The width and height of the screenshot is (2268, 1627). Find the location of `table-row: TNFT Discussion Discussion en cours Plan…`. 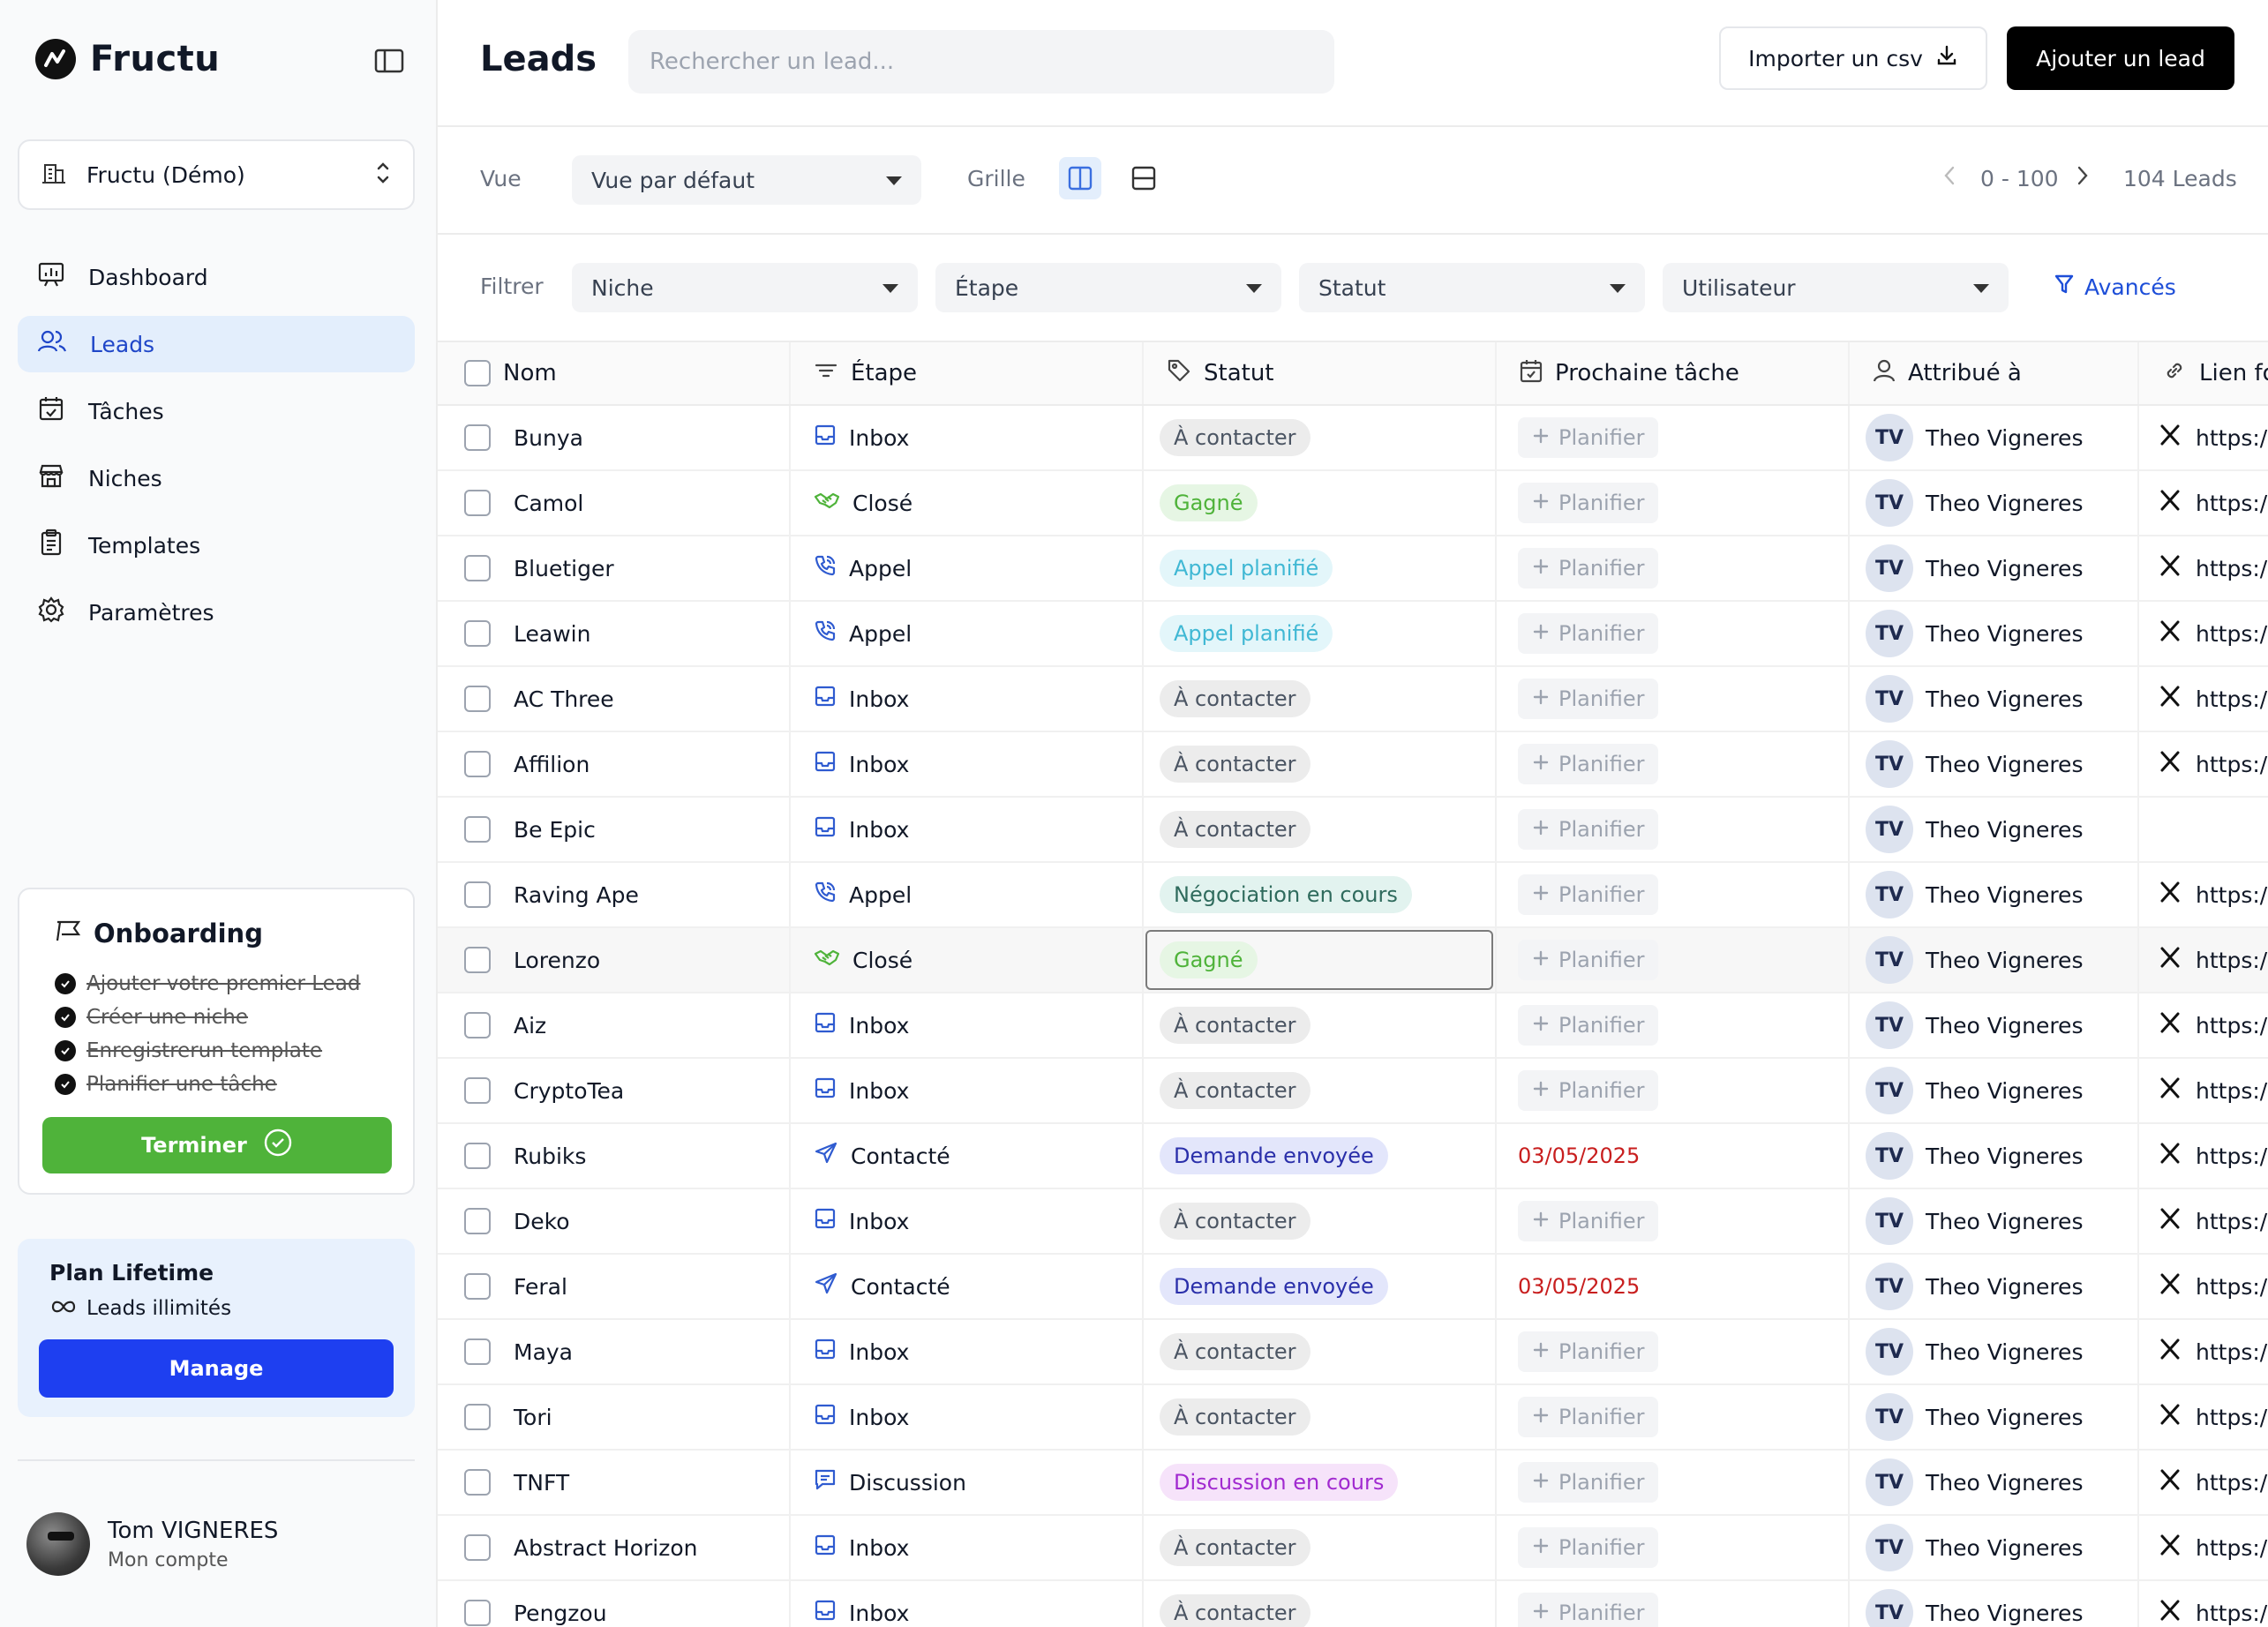

table-row: TNFT Discussion Discussion en cours Plan… is located at coordinates (1353, 1483).